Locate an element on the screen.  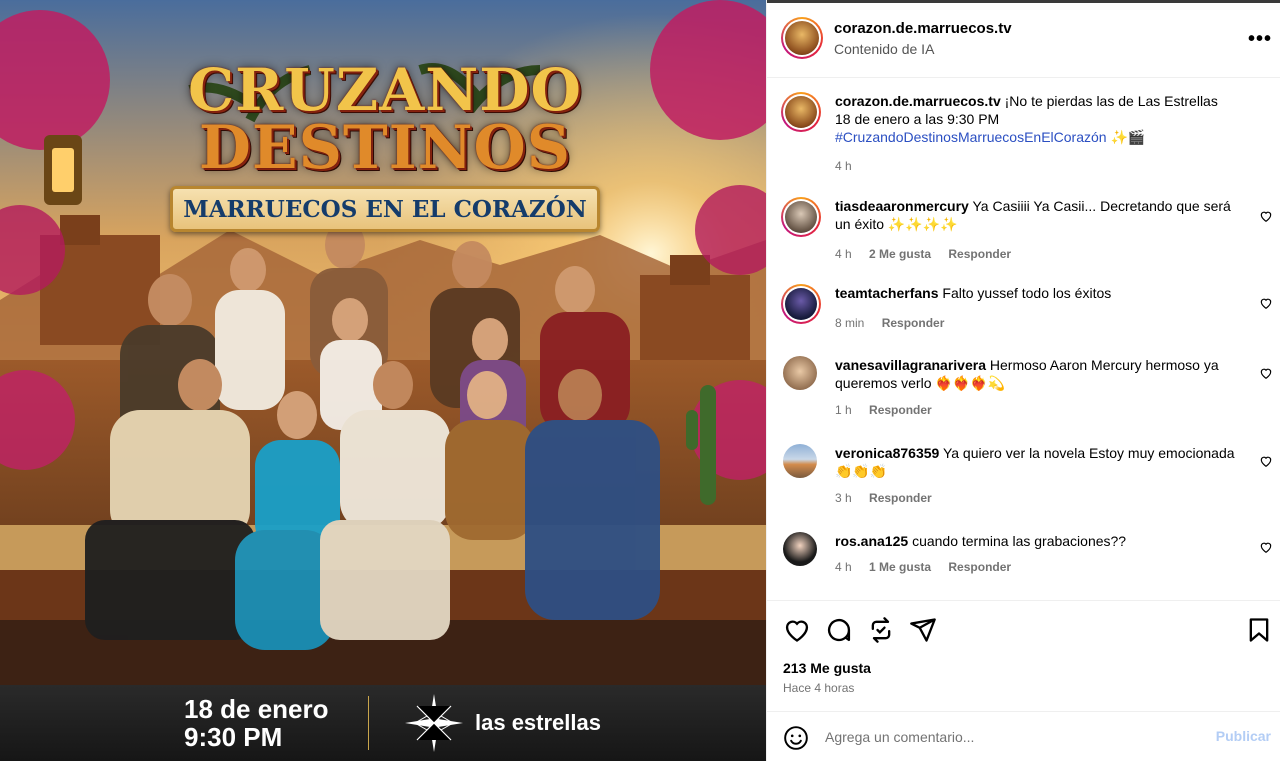
comment-likes: 1 Me gusta is located at coordinates (900, 567).